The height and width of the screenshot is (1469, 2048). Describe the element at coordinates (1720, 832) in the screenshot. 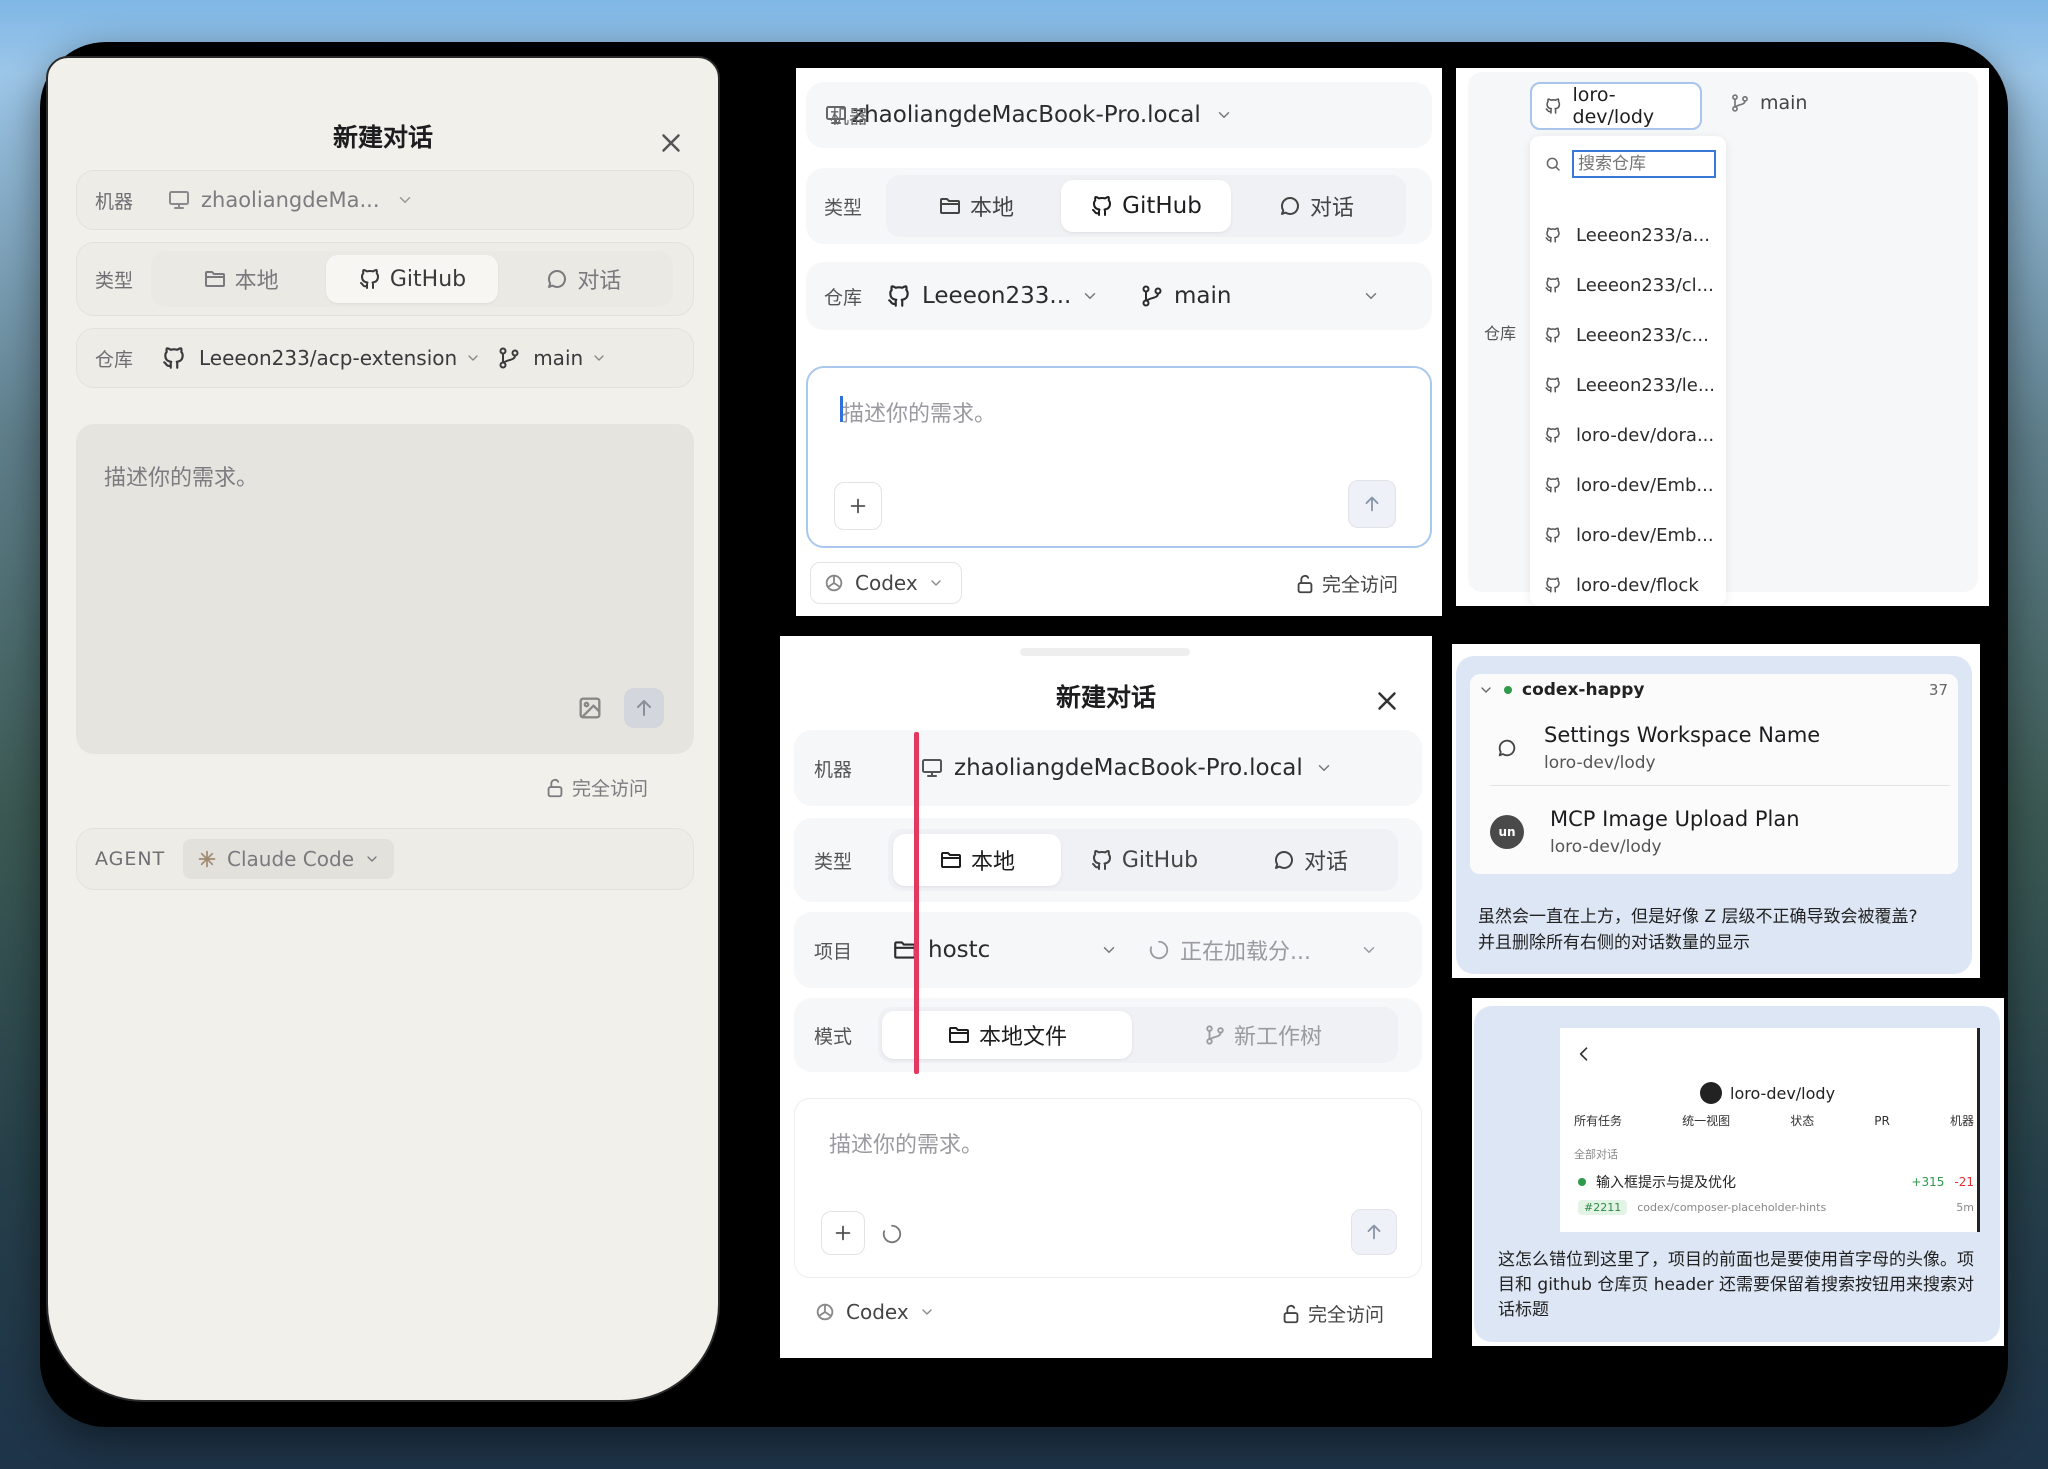

I see `list-item: un MCP Image Upload Plan loro-dev/lody` at that location.